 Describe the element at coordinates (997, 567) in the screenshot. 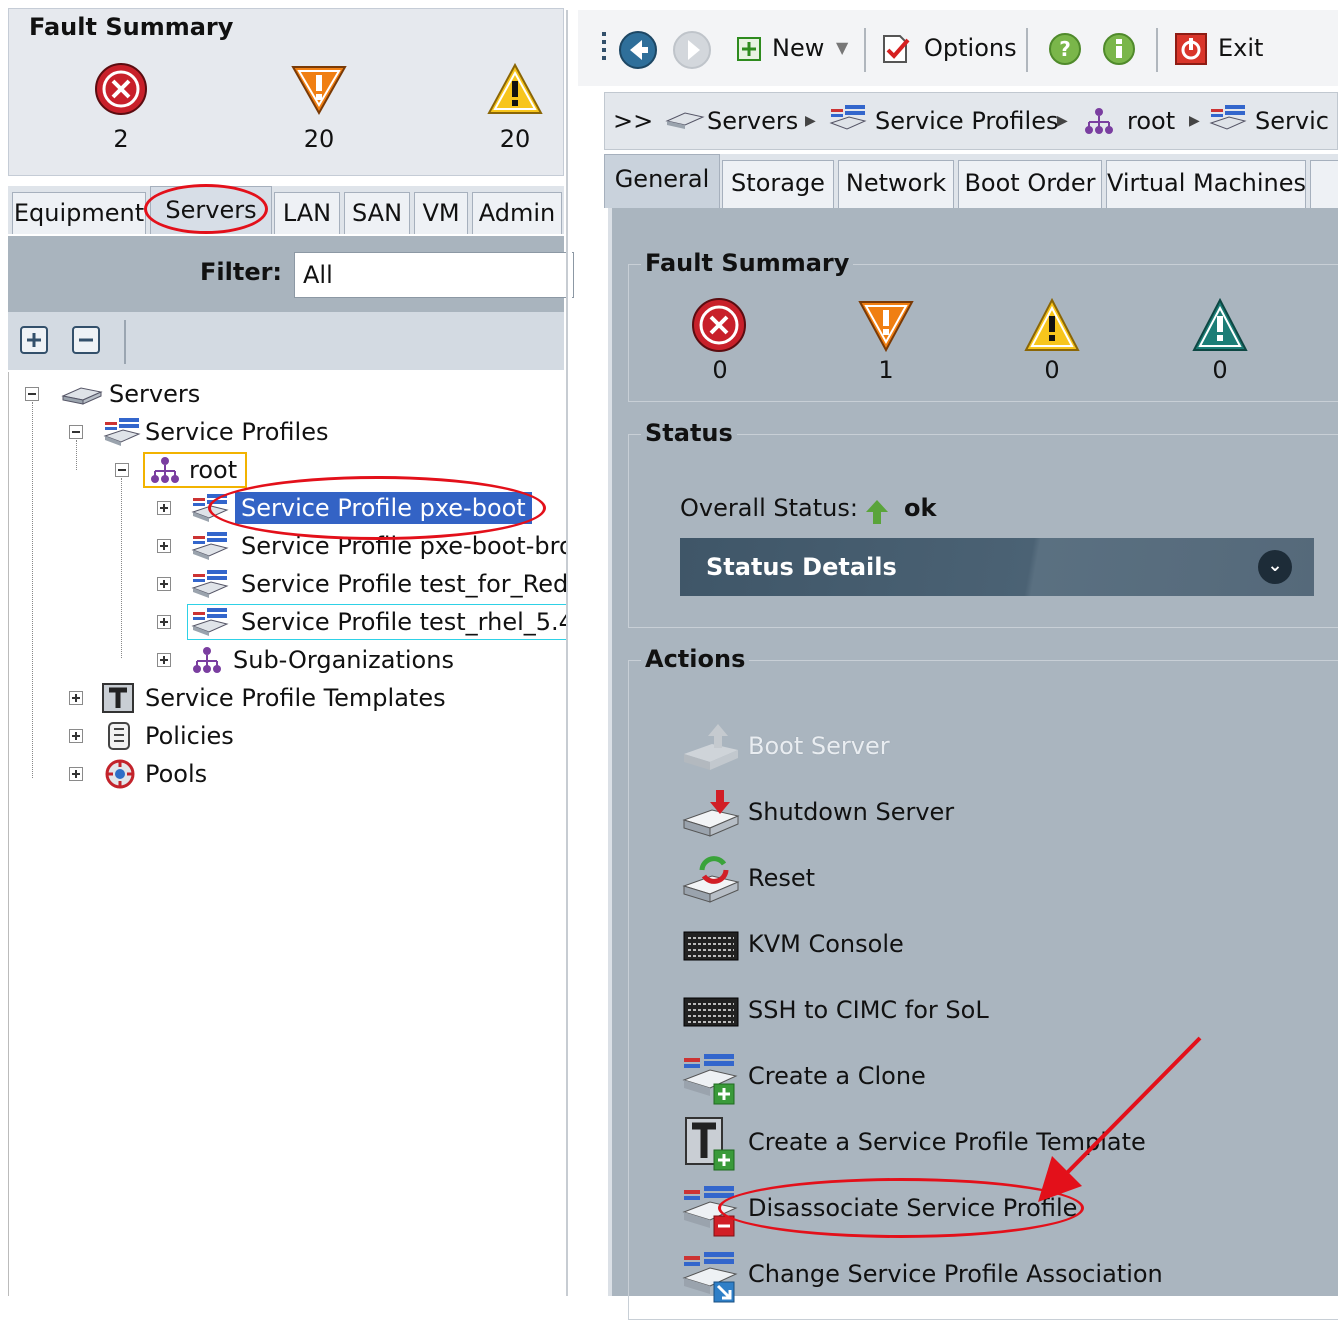

I see `status-details-expander: Status Details ⌄` at that location.